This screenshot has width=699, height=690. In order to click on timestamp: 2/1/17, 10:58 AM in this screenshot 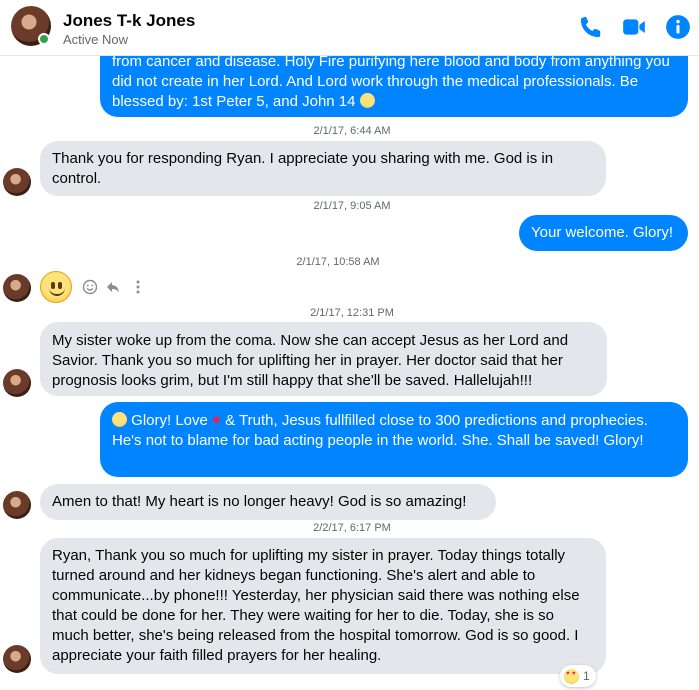, I will do `click(338, 262)`.